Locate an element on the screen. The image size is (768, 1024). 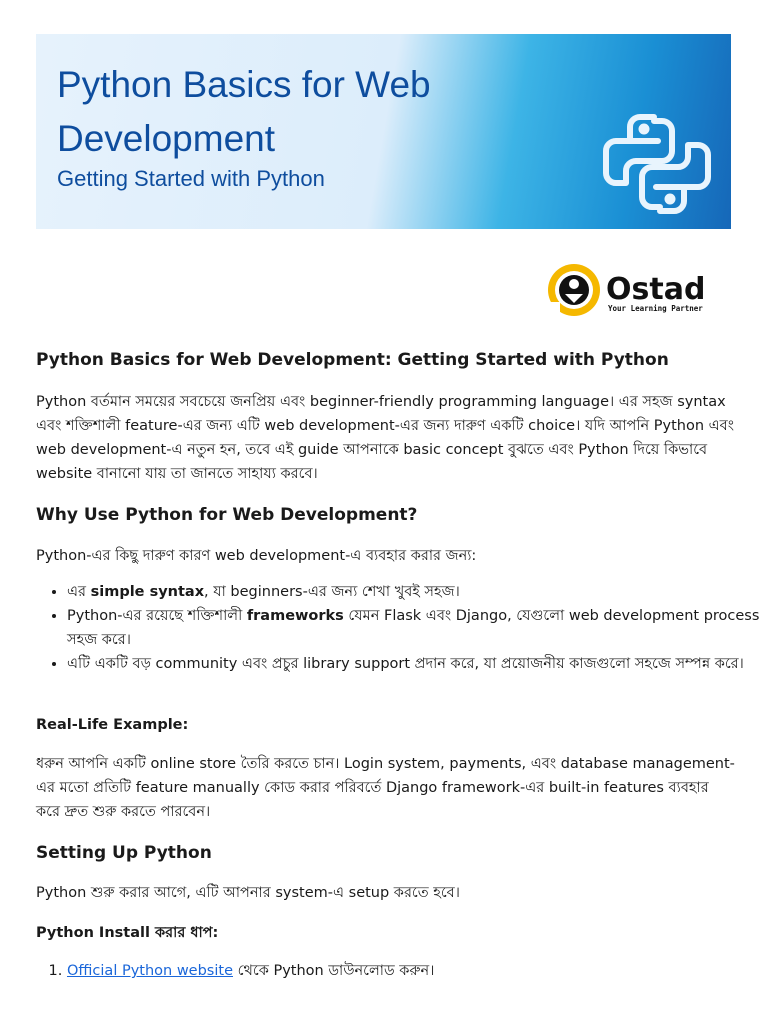
ostad-logo-icon: Ostad Your Learning Partner is located at coordinates (625, 290).